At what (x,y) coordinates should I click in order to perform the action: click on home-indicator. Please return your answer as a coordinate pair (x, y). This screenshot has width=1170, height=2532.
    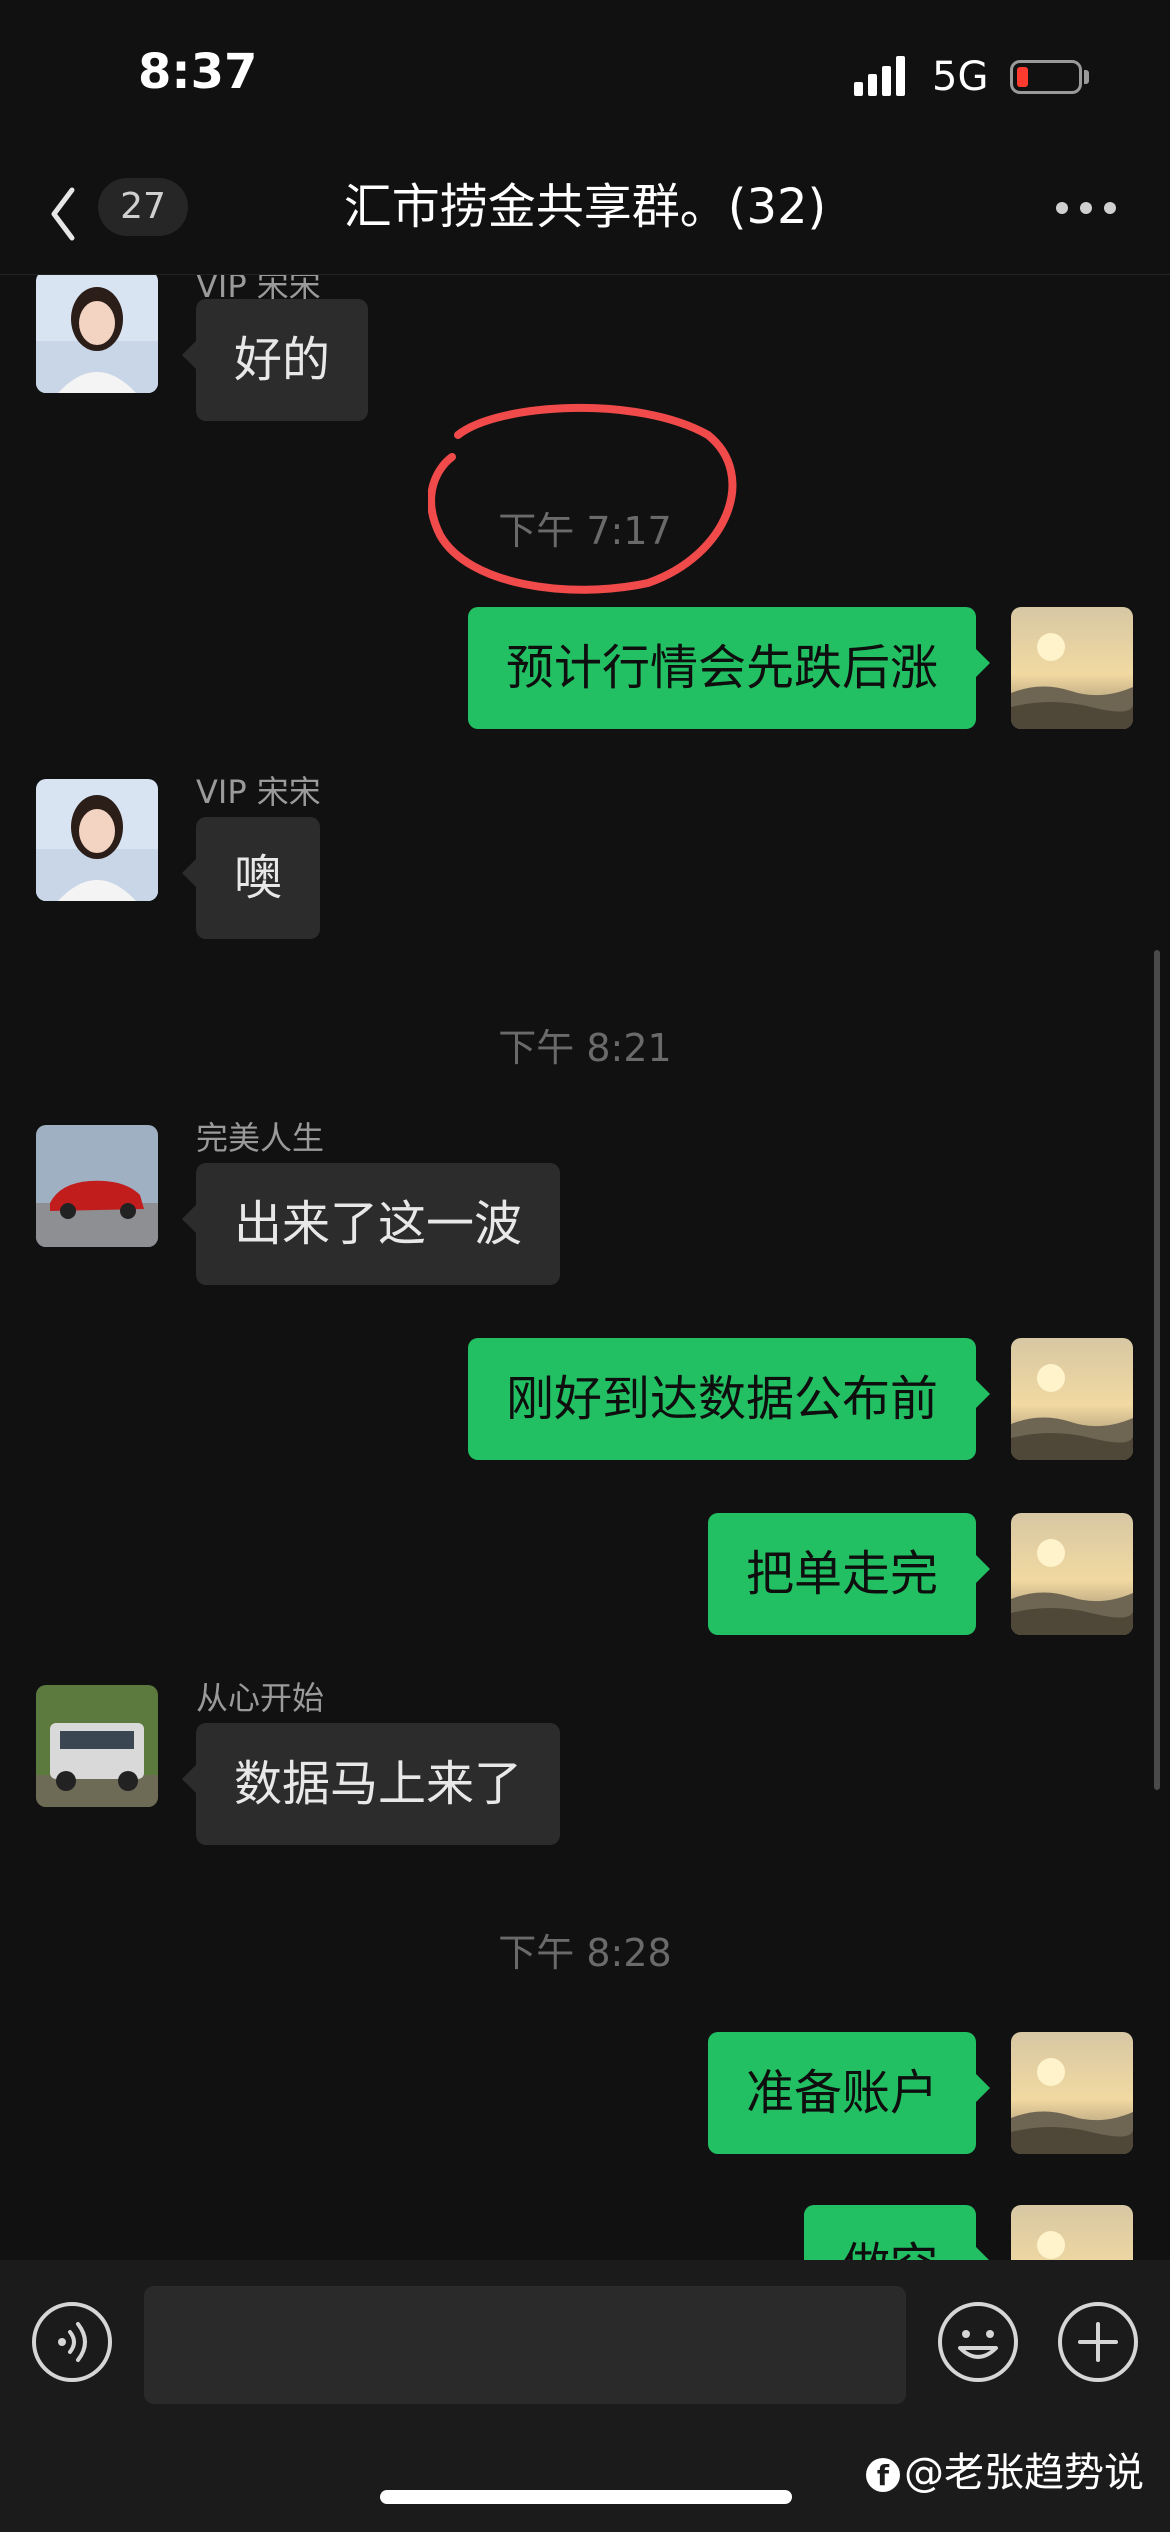
    Looking at the image, I should click on (586, 2497).